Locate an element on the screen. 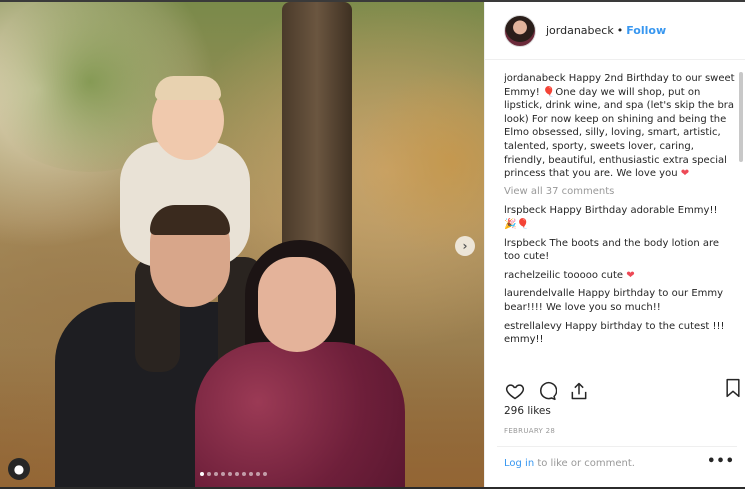  divider is located at coordinates (617, 446).